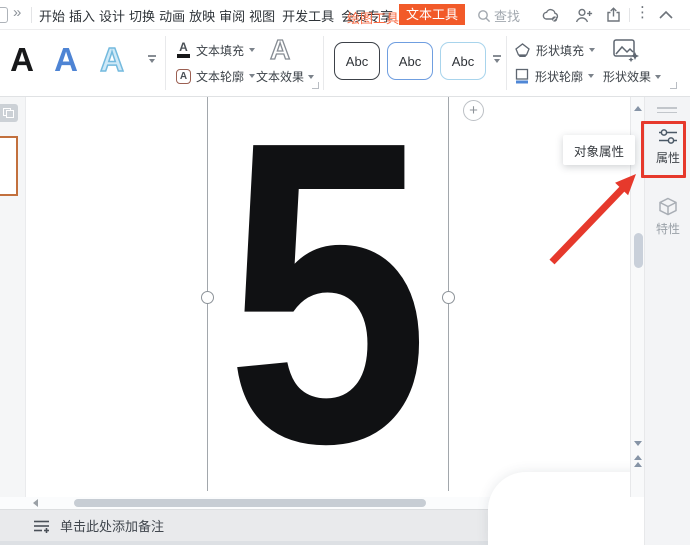  Describe the element at coordinates (559, 76) in the screenshot. I see `shape-outline-label: 形状轮廓` at that location.